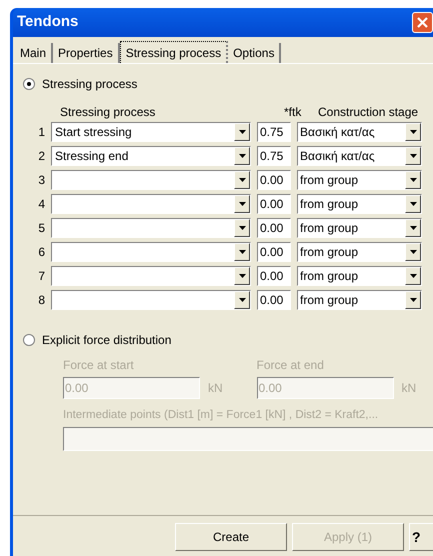  What do you see at coordinates (255, 53) in the screenshot?
I see `tab: Options` at bounding box center [255, 53].